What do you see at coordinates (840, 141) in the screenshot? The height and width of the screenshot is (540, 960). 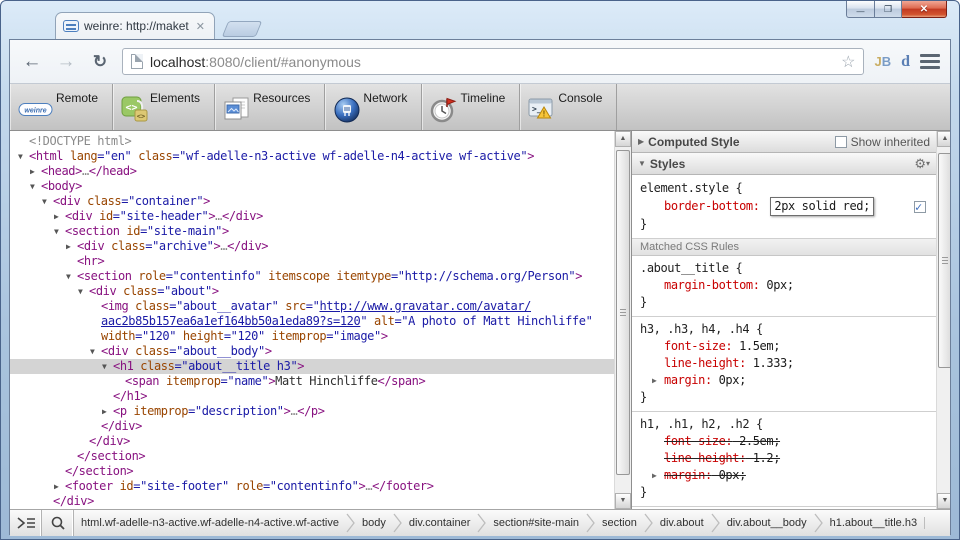 I see `show-inherited-checkbox` at bounding box center [840, 141].